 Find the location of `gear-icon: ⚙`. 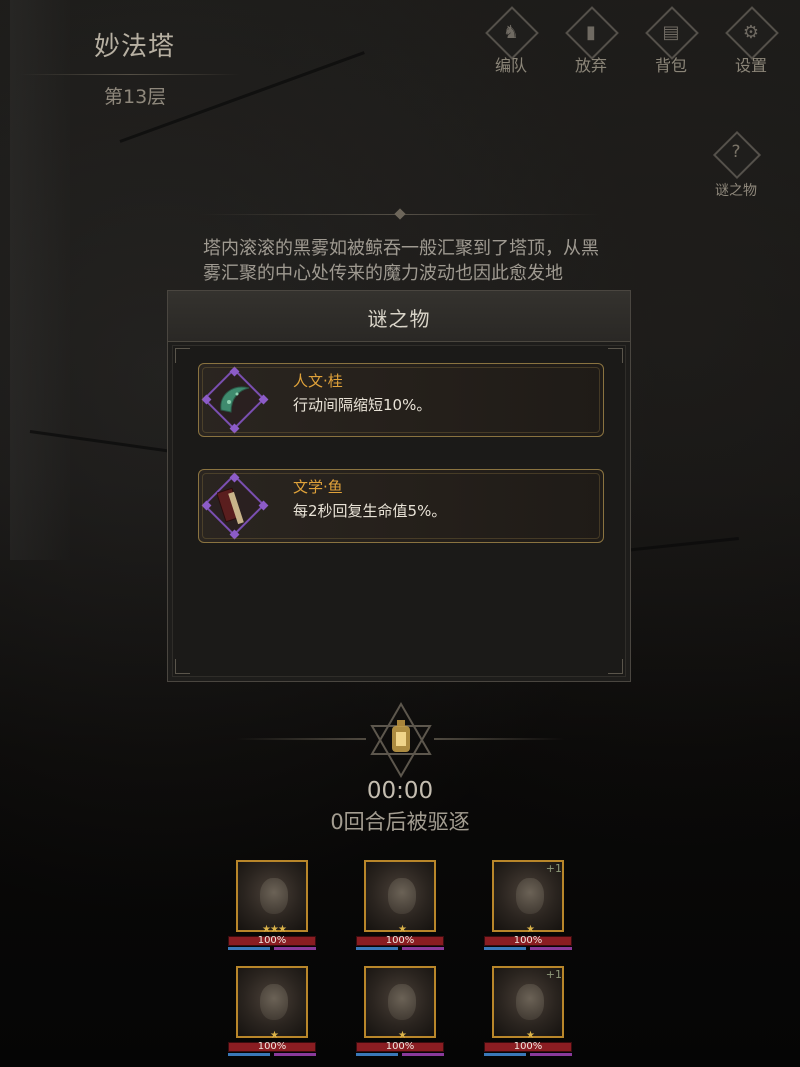

gear-icon: ⚙ is located at coordinates (751, 32).